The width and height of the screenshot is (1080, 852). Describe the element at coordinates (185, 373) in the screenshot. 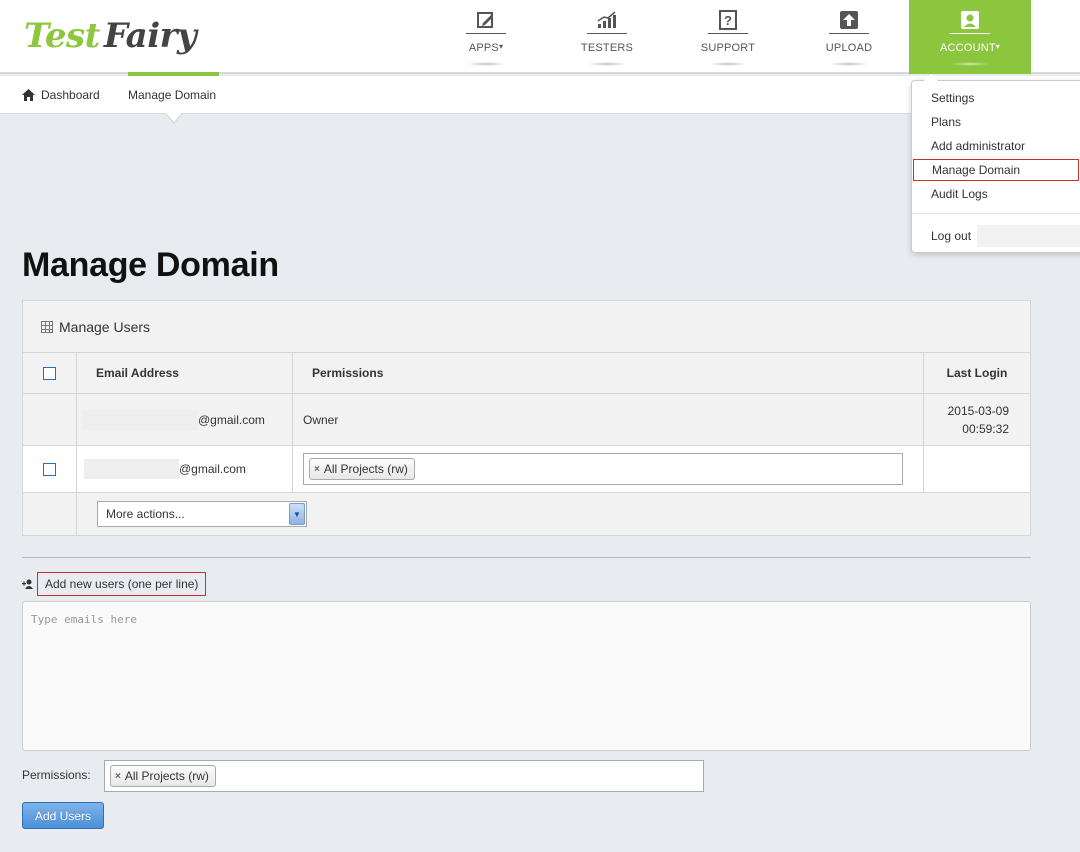

I see `column-header-email: Email Address` at that location.